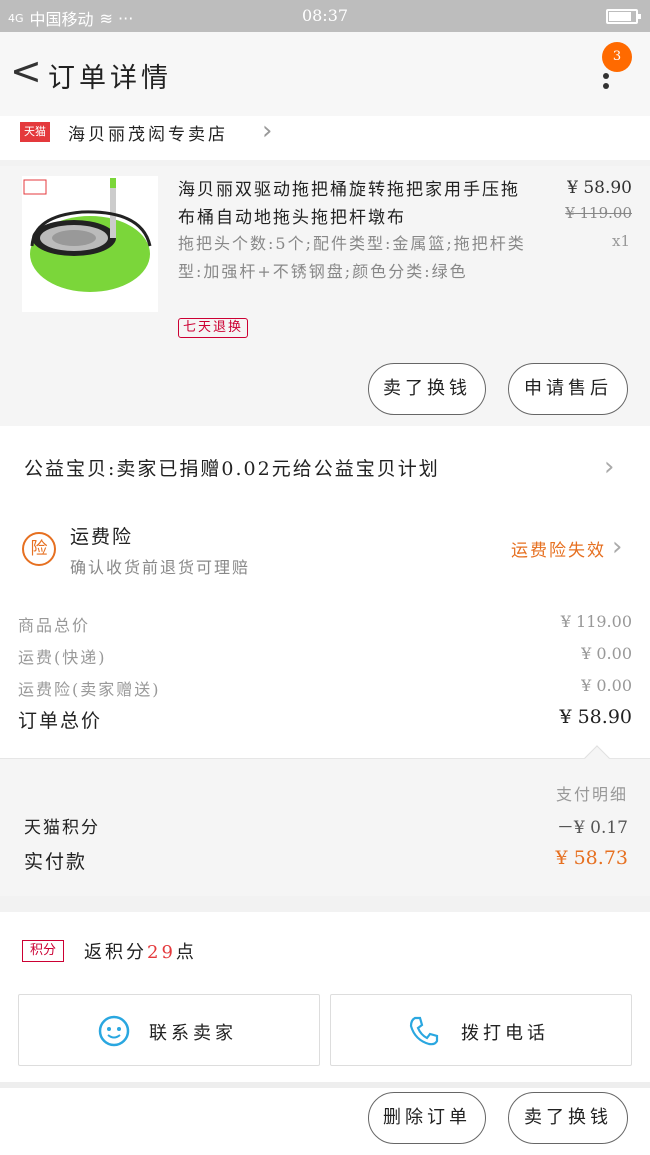 The height and width of the screenshot is (1155, 650). Describe the element at coordinates (114, 1031) in the screenshot. I see `chat-bubble-icon` at that location.